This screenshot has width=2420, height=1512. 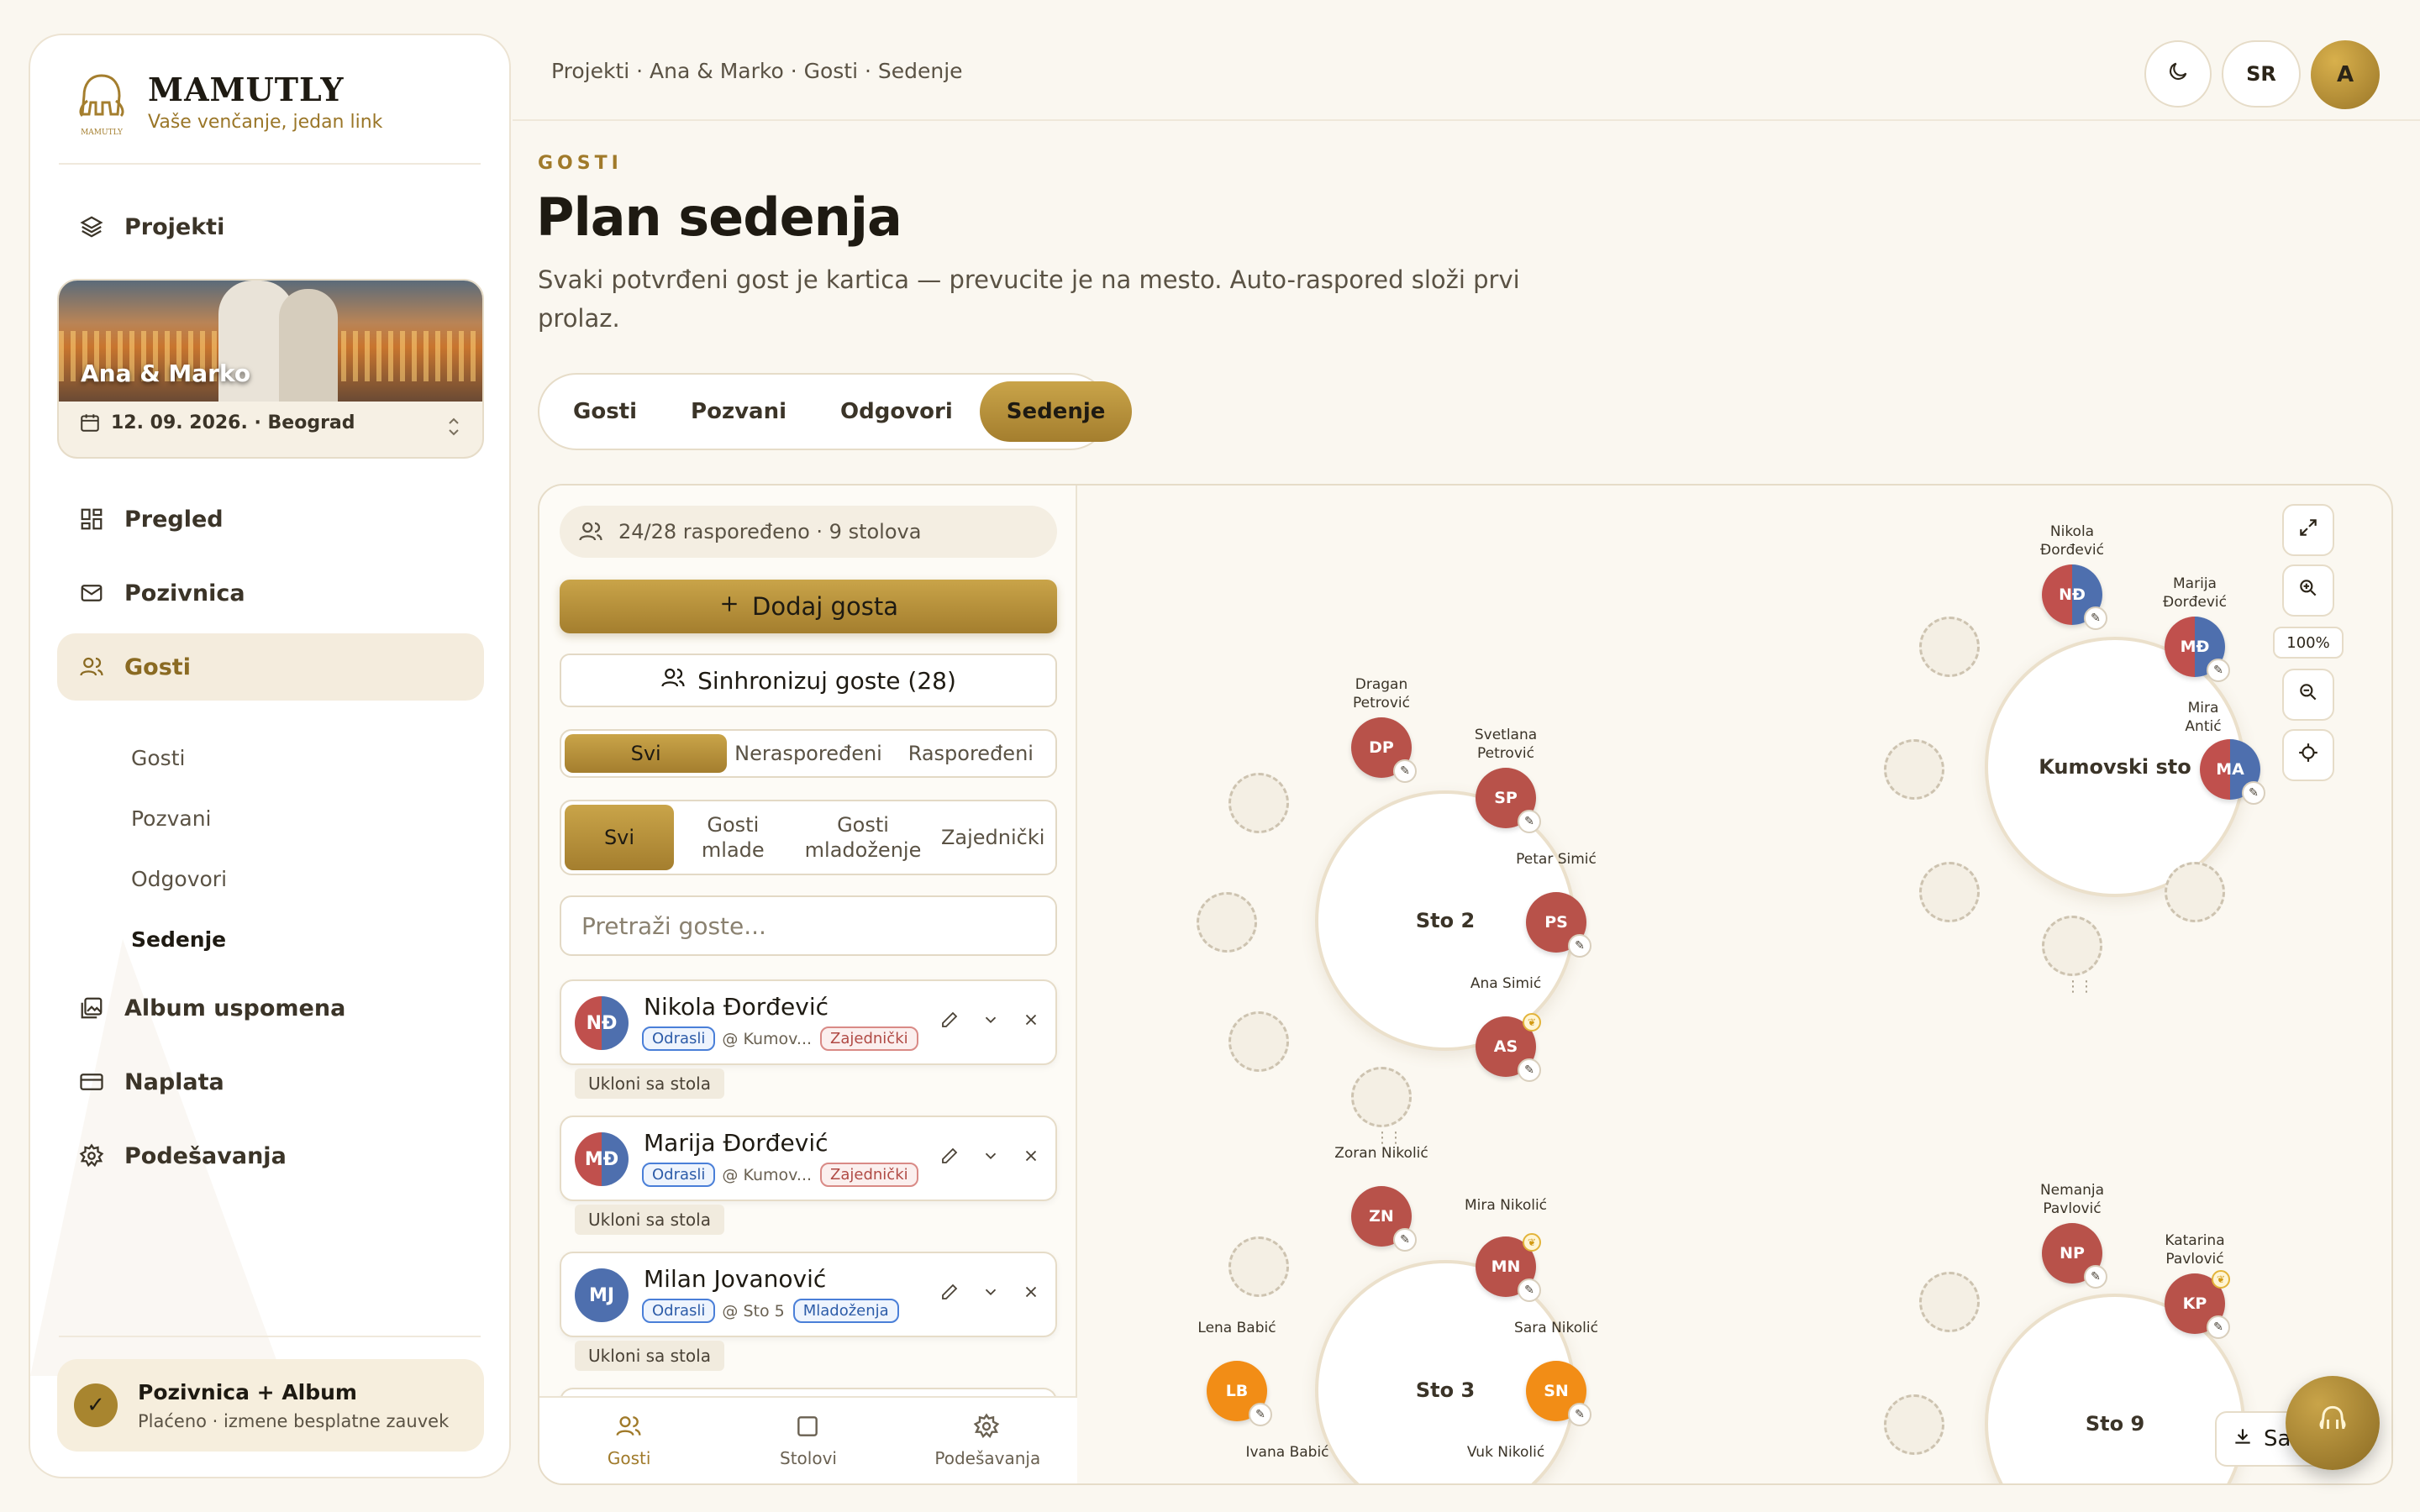 What do you see at coordinates (172, 818) in the screenshot?
I see `subnav-pozvani: Pozvani` at bounding box center [172, 818].